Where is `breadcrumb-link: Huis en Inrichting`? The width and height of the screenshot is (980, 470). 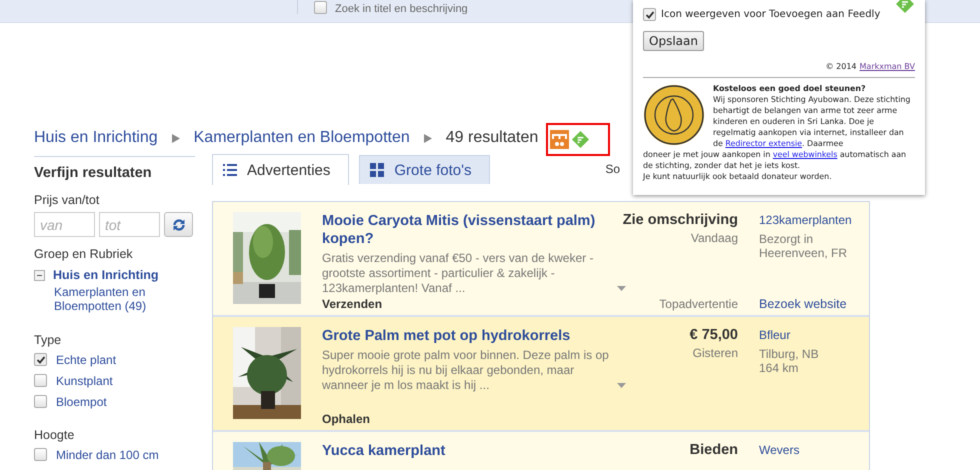
breadcrumb-link: Huis en Inrichting is located at coordinates (96, 138).